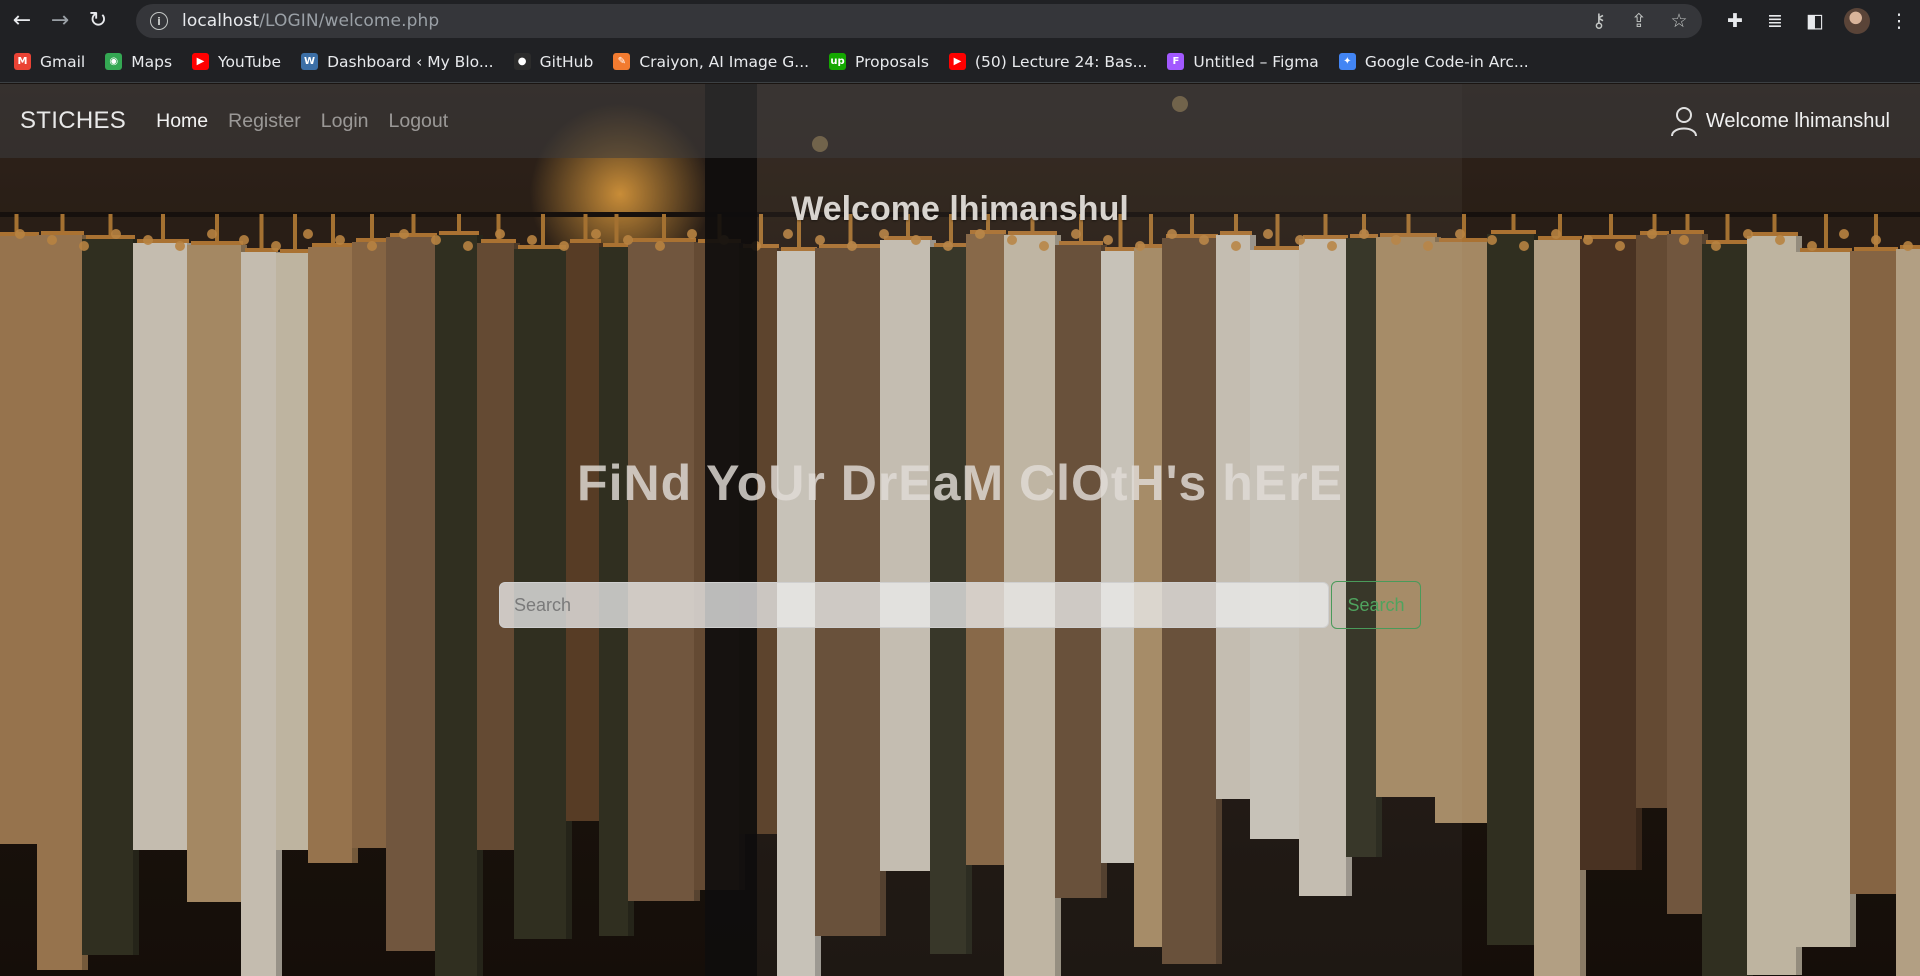 The height and width of the screenshot is (976, 1920). Describe the element at coordinates (1639, 21) in the screenshot. I see `share-icon: ⇪` at that location.